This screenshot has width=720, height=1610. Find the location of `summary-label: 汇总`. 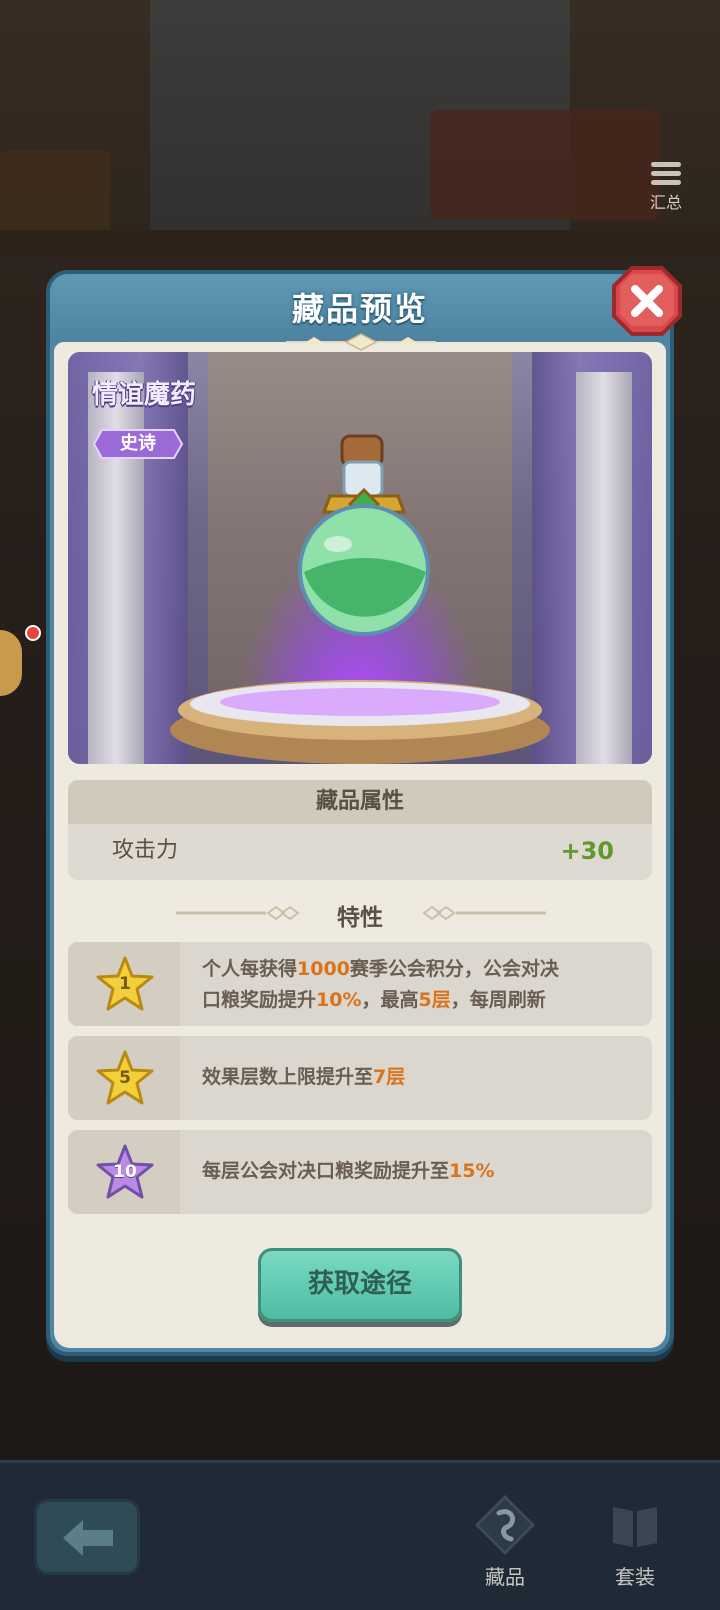

summary-label: 汇总 is located at coordinates (665, 202).